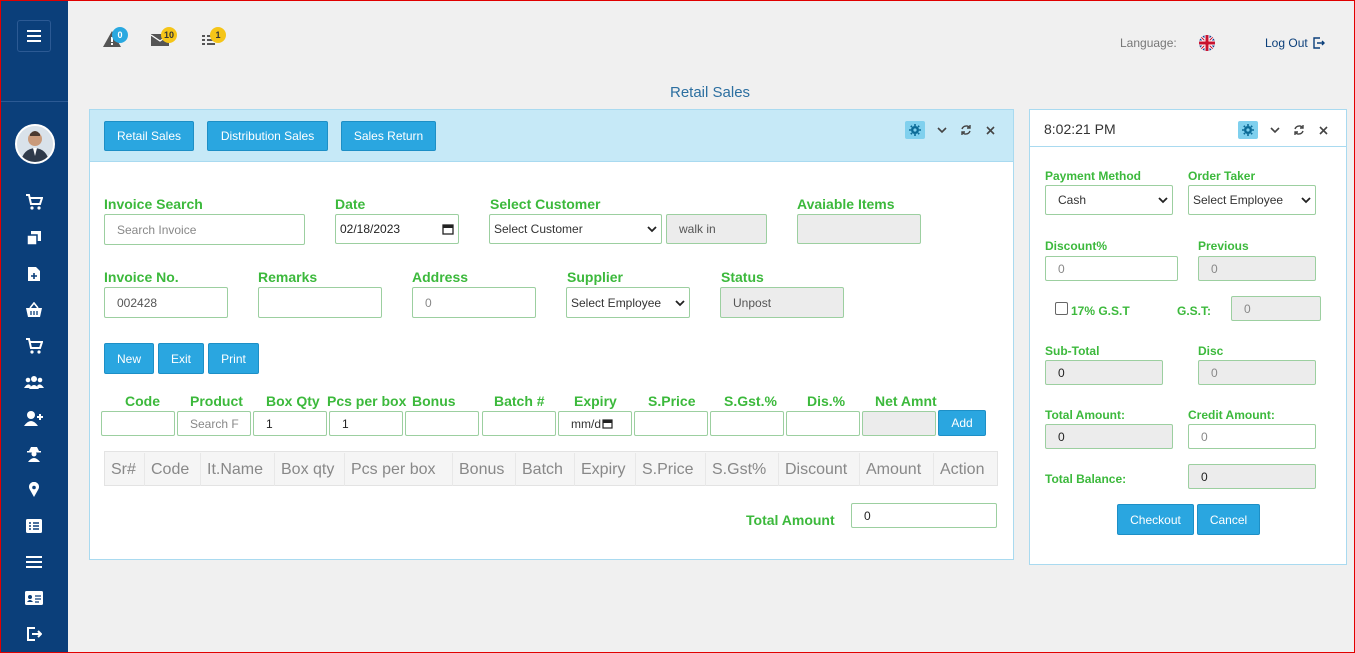 The width and height of the screenshot is (1355, 653). Describe the element at coordinates (1109, 200) in the screenshot. I see `payment-method-select: Cash` at that location.